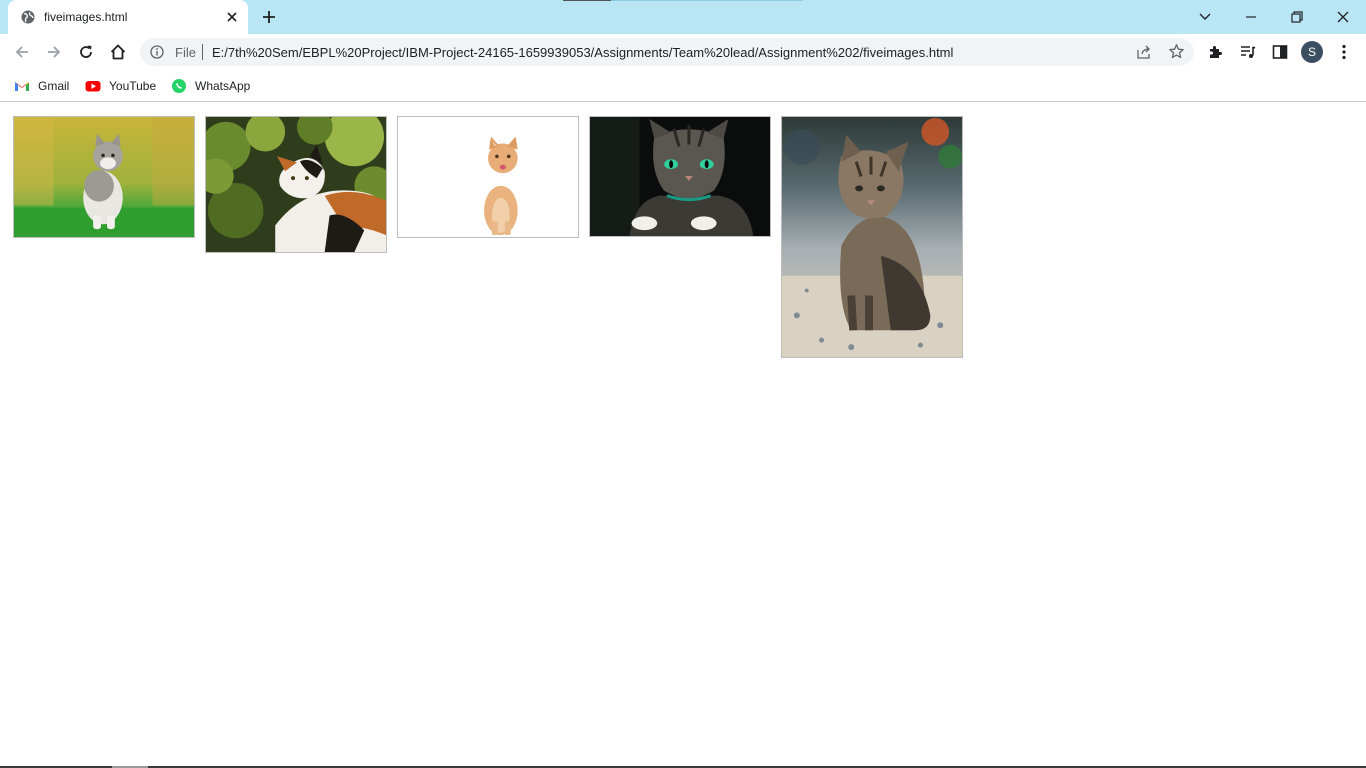 The image size is (1366, 768). What do you see at coordinates (1248, 52) in the screenshot?
I see `media-queue-icon` at bounding box center [1248, 52].